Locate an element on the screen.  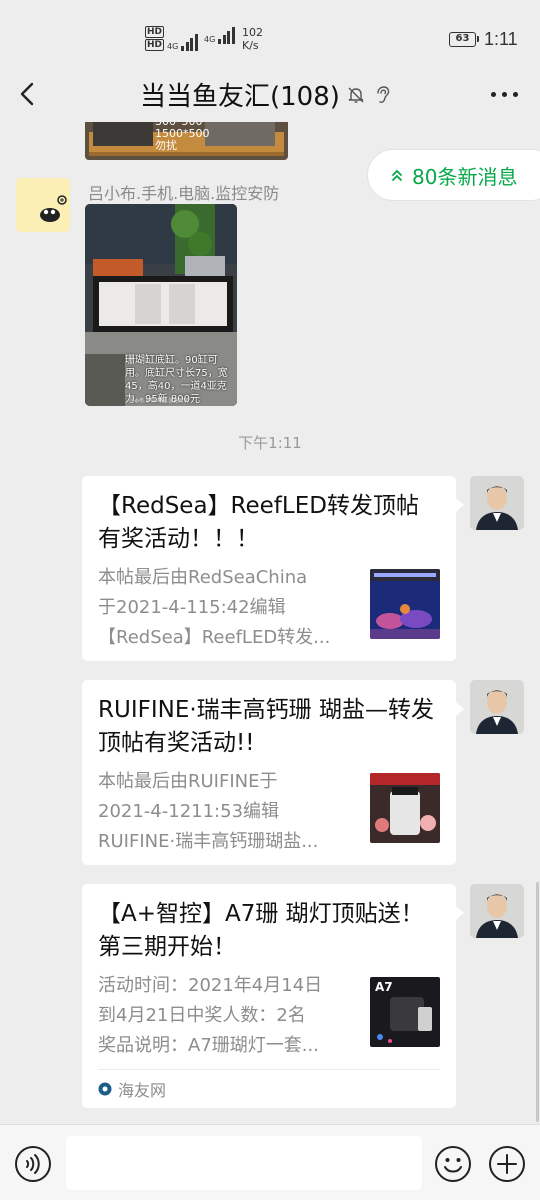
double-chevron-up-icon is located at coordinates (397, 175).